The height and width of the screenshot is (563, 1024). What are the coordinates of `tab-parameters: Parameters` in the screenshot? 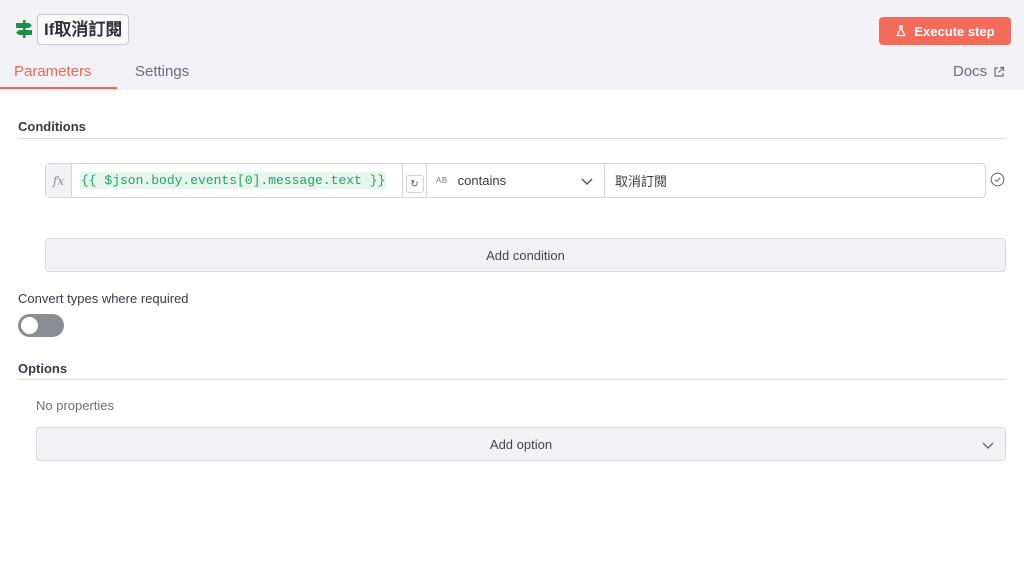 It's located at (53, 71).